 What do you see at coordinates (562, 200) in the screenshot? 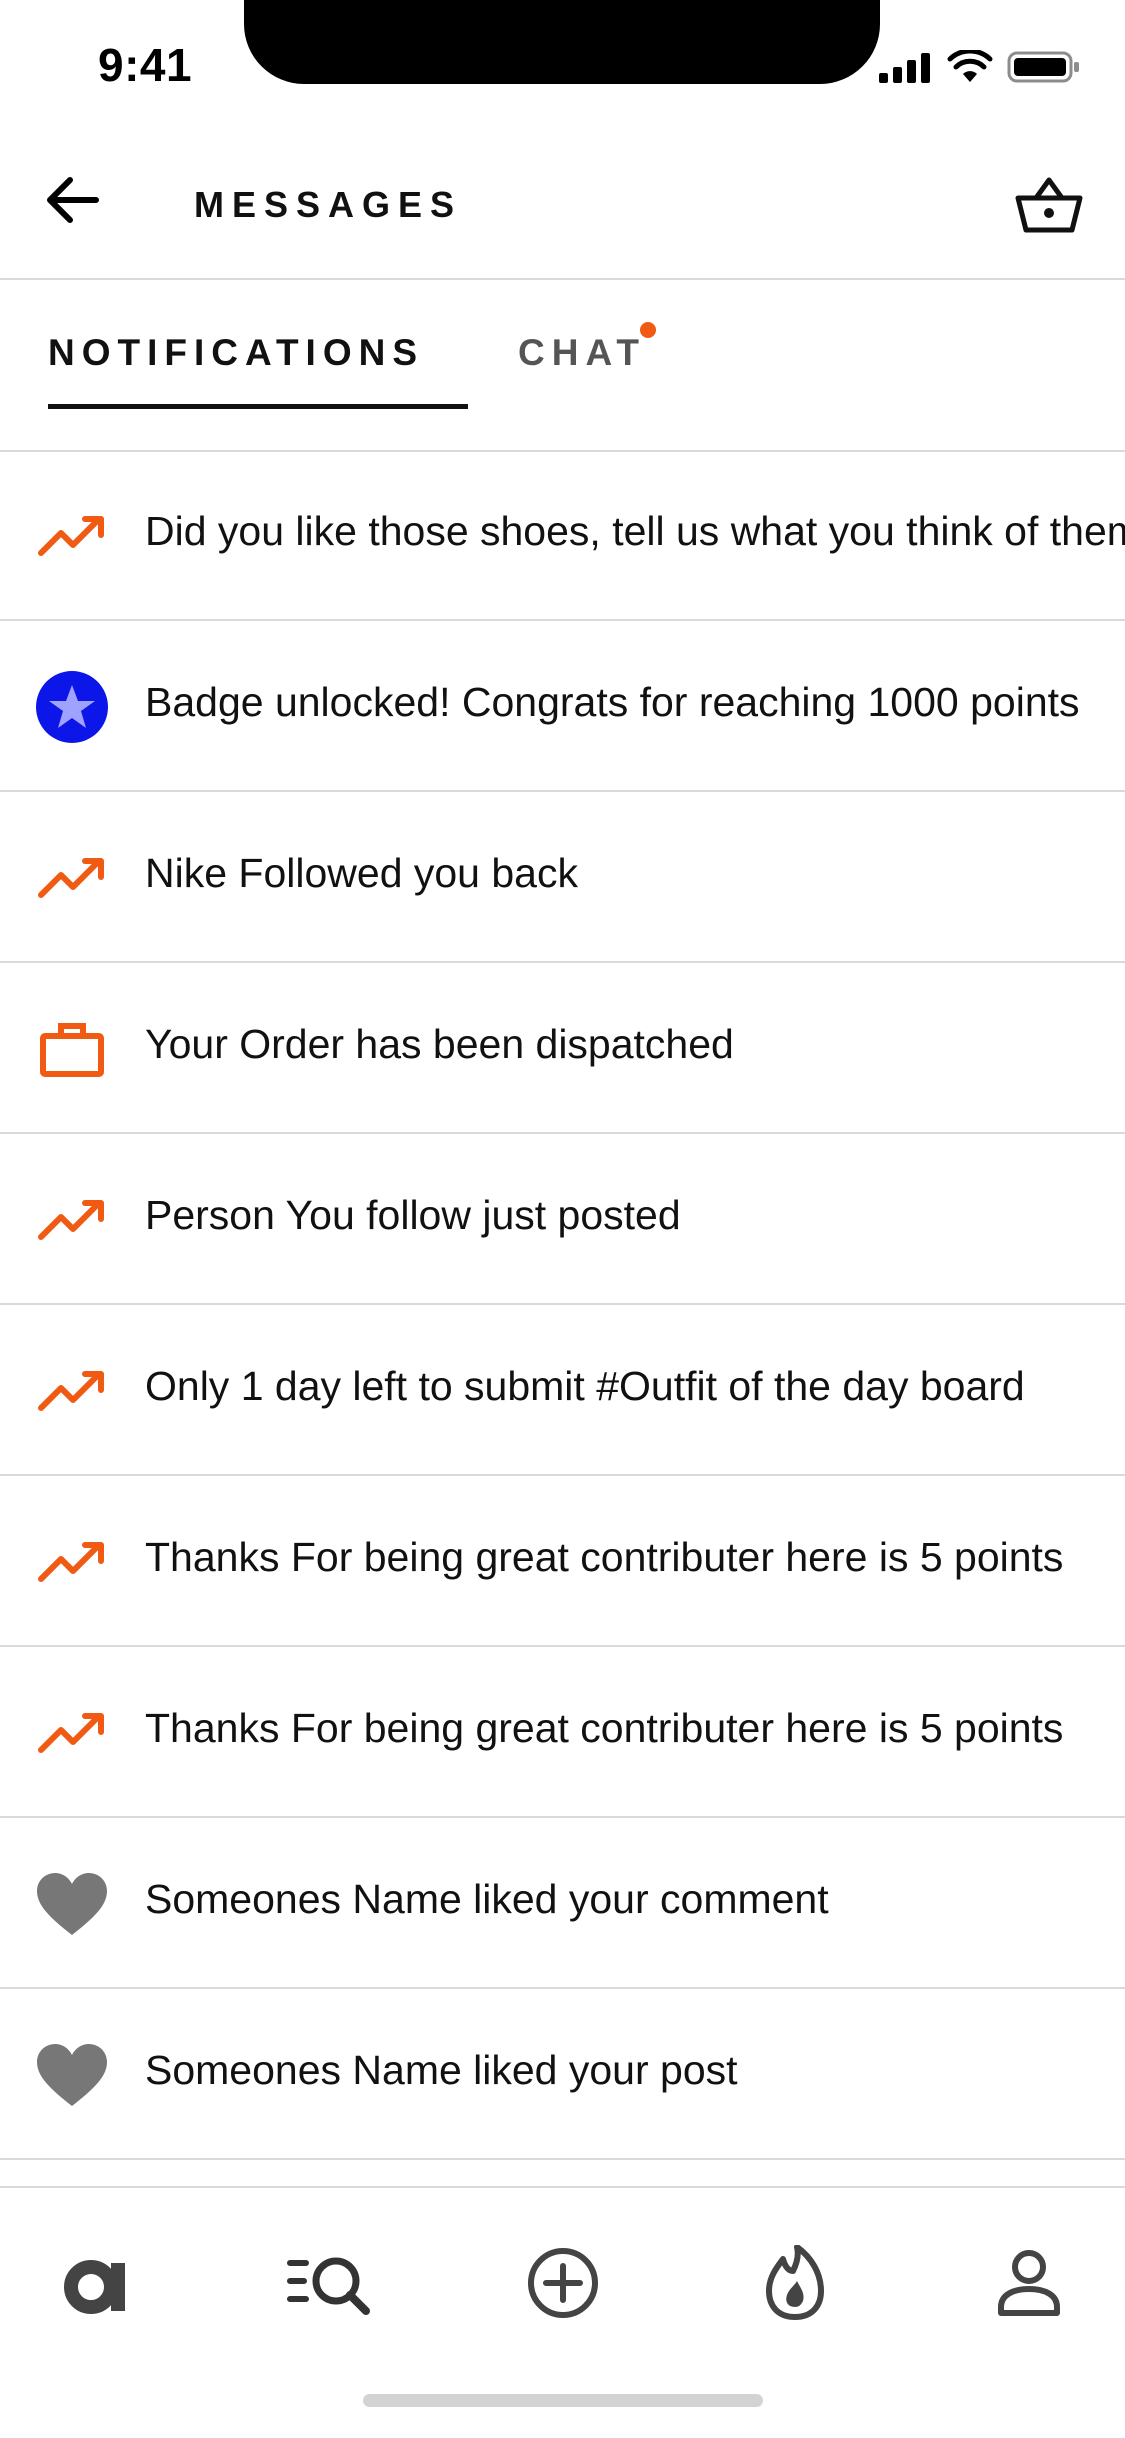
I see `header: MESSAGES` at bounding box center [562, 200].